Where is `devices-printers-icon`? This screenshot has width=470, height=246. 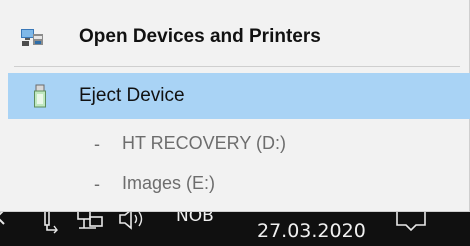
devices-printers-icon is located at coordinates (32, 37).